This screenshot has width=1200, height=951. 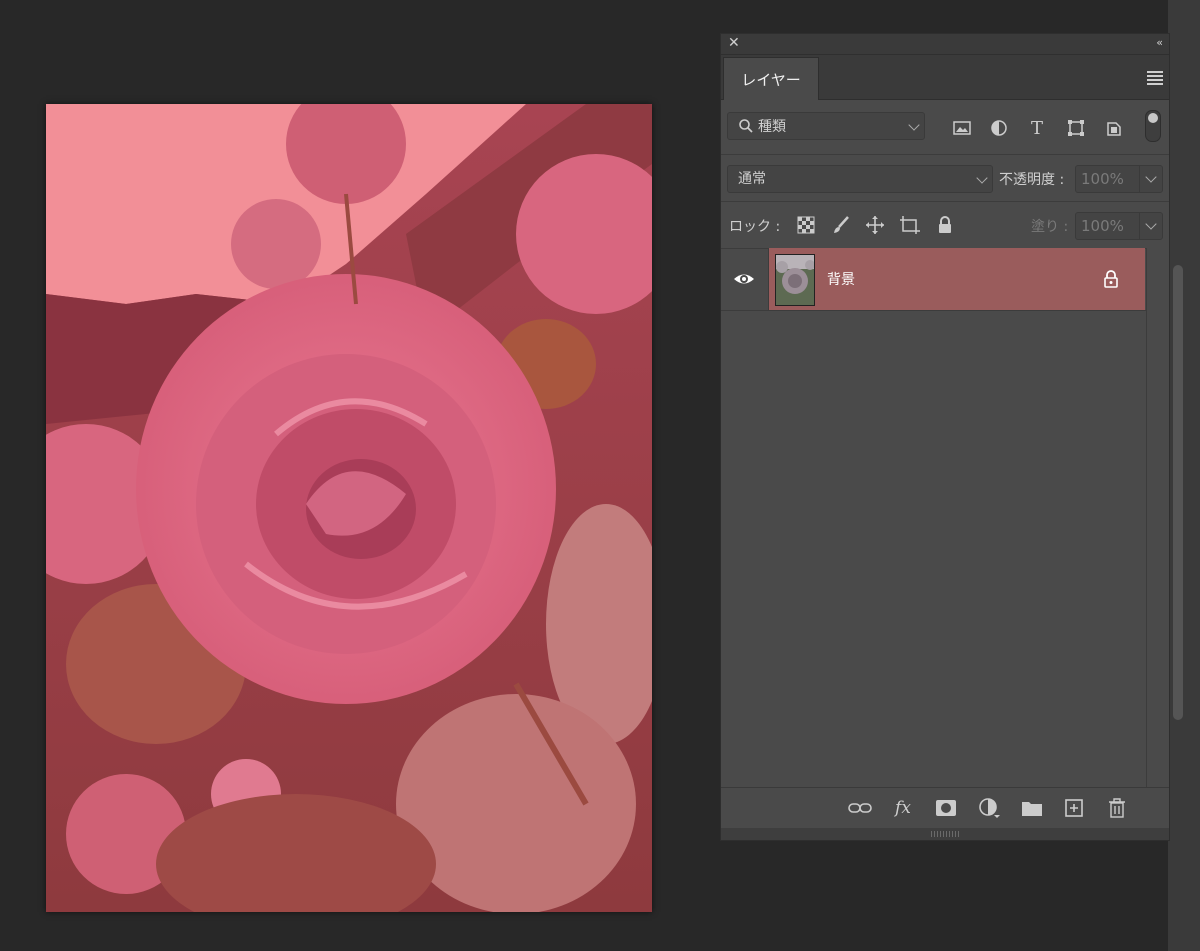 I want to click on fill-input: 100%, so click(x=1119, y=226).